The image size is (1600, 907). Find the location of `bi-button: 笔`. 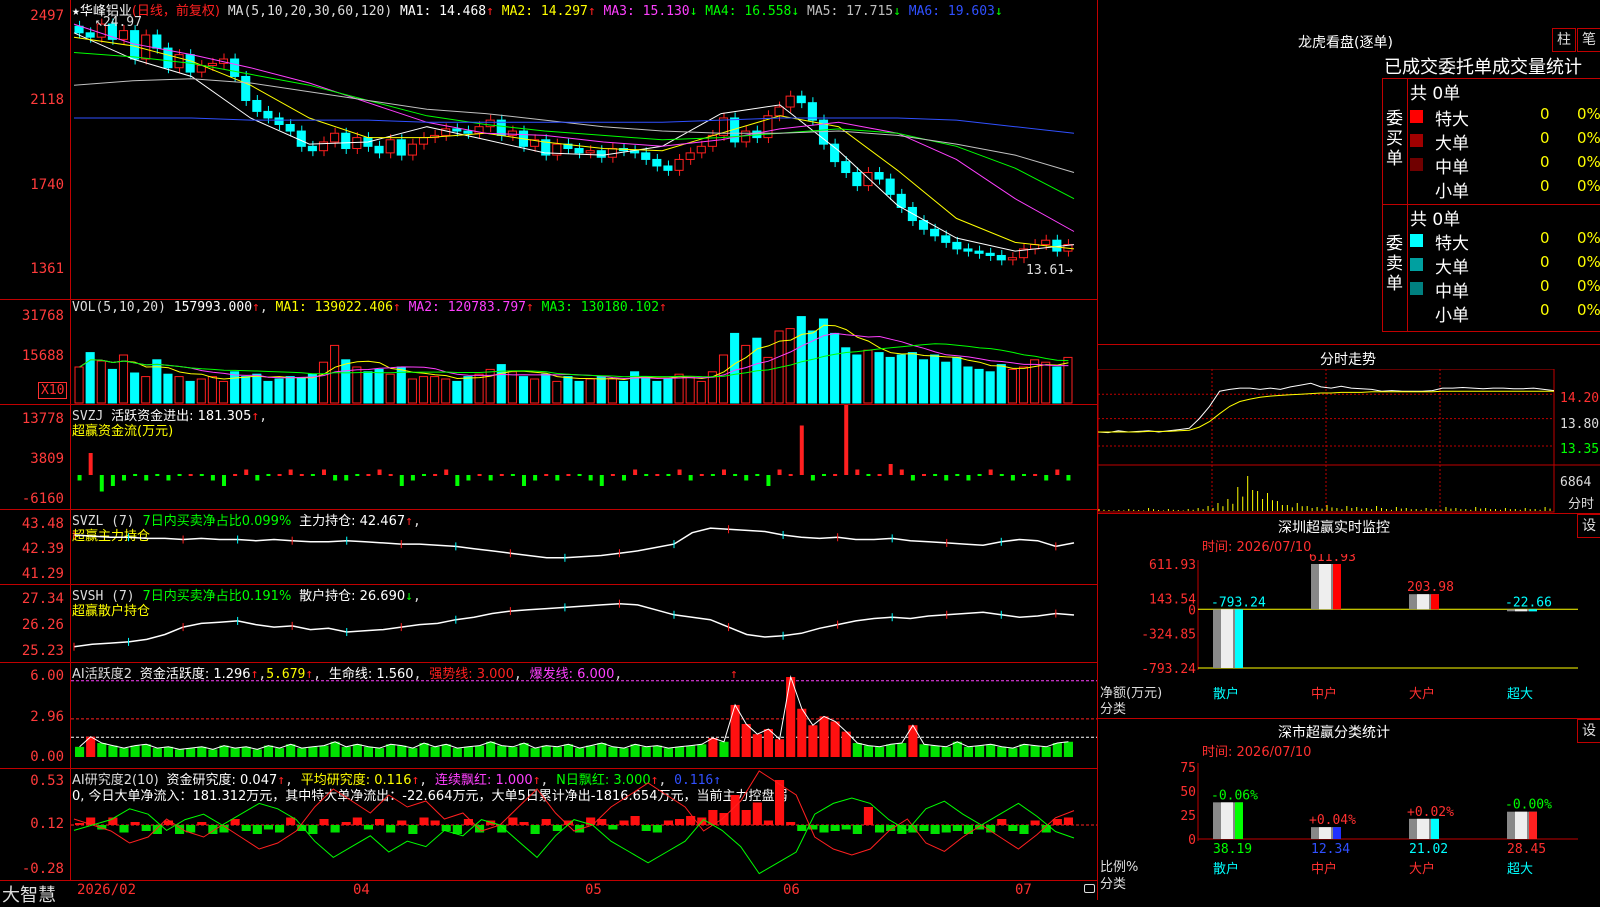

bi-button: 笔 is located at coordinates (1588, 40).